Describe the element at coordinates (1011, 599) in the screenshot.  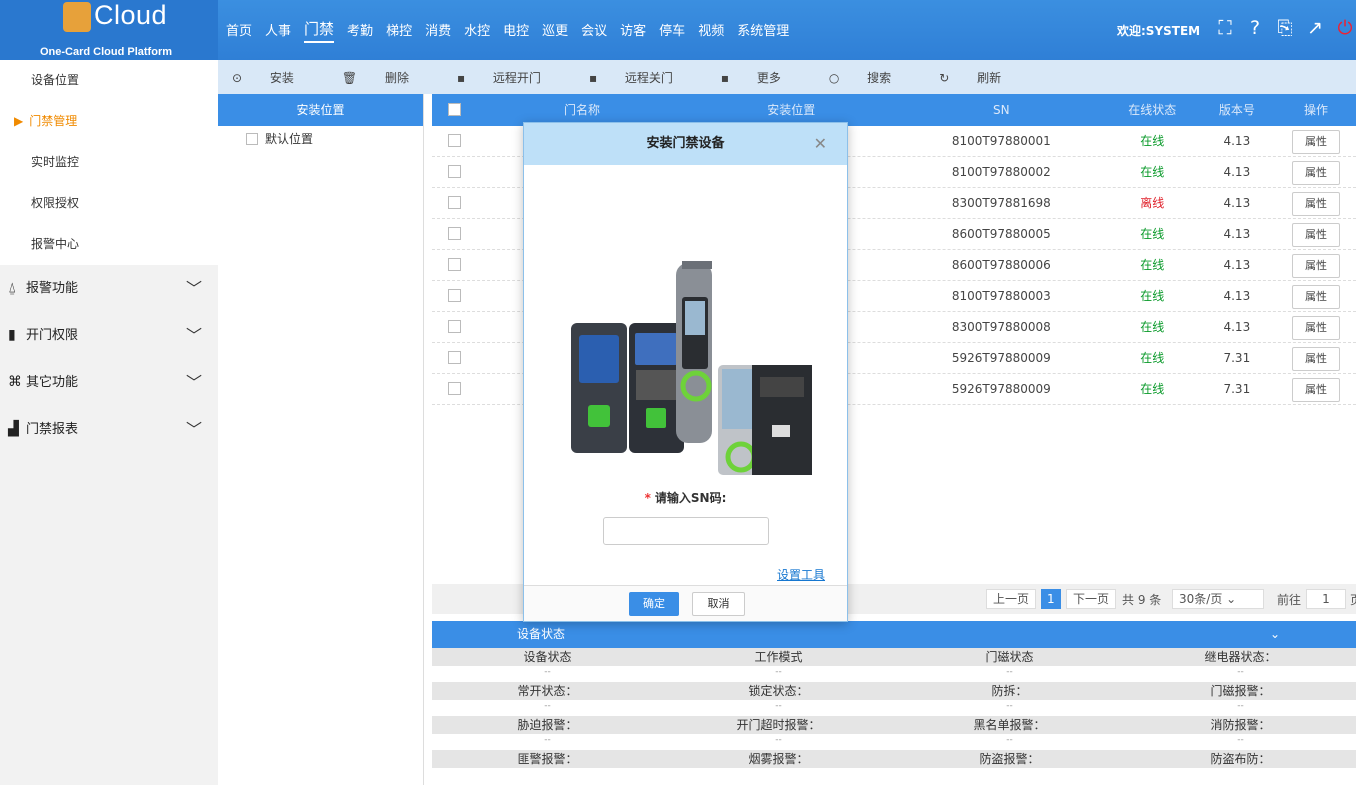
I see `prev-page-button: 上一页` at that location.